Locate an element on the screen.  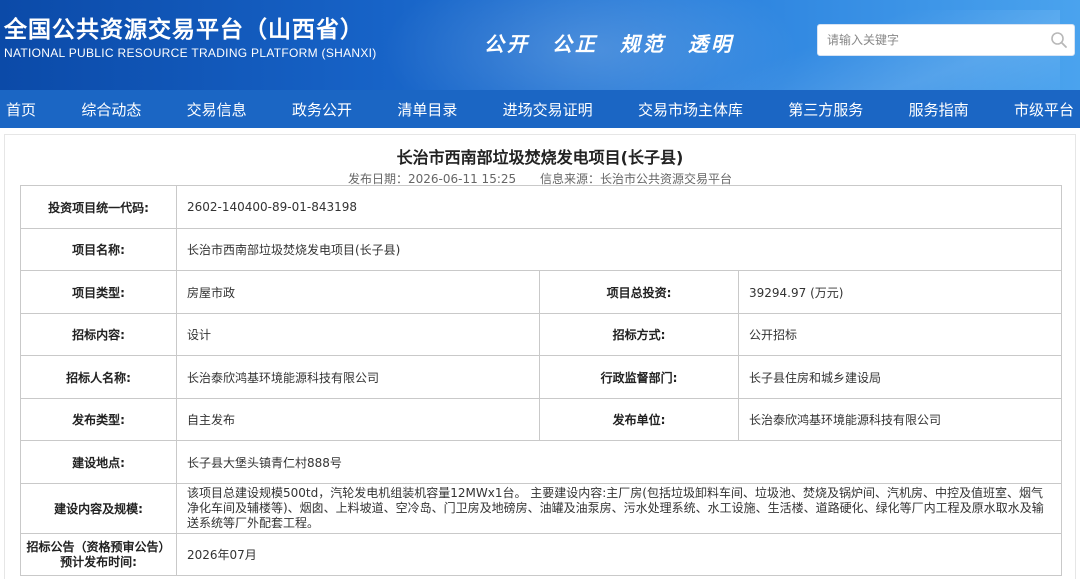
search-box is located at coordinates (946, 40).